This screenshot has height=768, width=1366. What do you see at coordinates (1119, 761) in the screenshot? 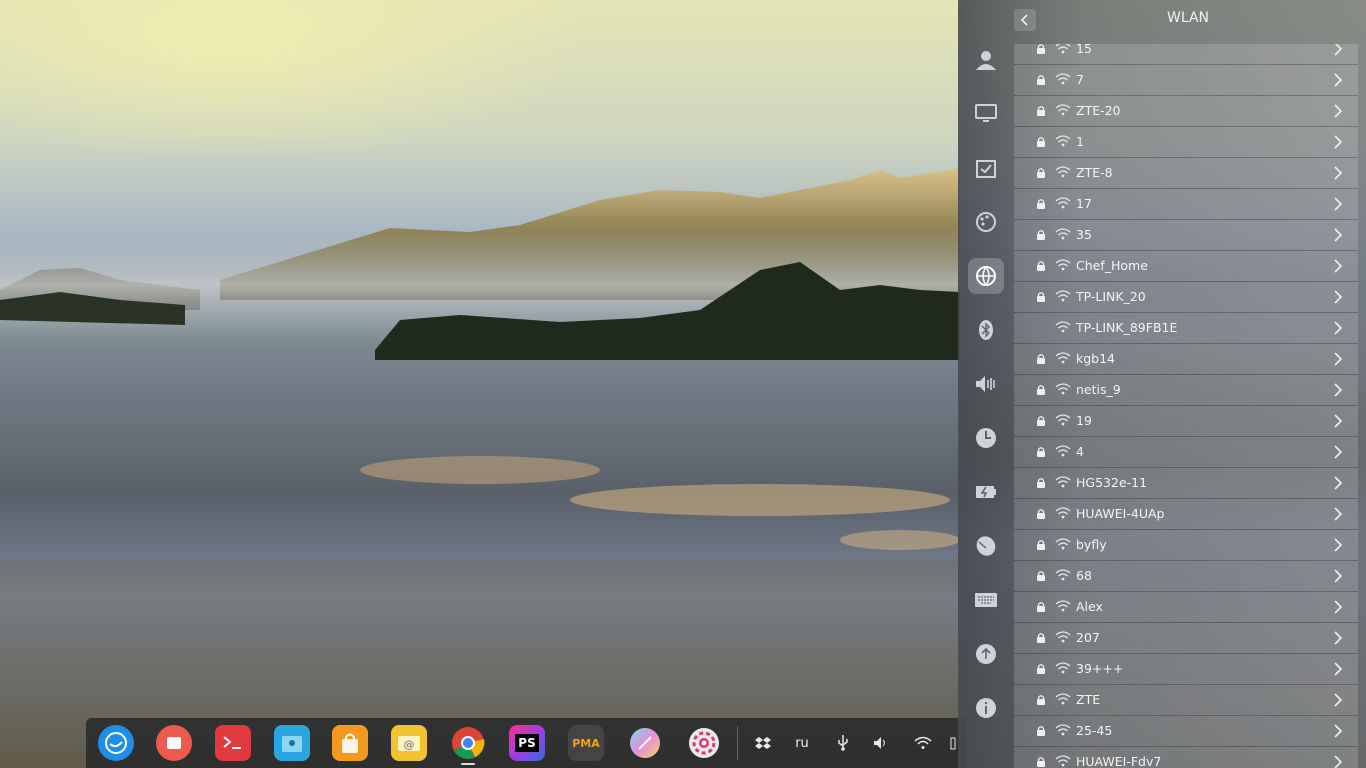
I see `wifi-ssid-label: HUAWEI-Fdv7` at bounding box center [1119, 761].